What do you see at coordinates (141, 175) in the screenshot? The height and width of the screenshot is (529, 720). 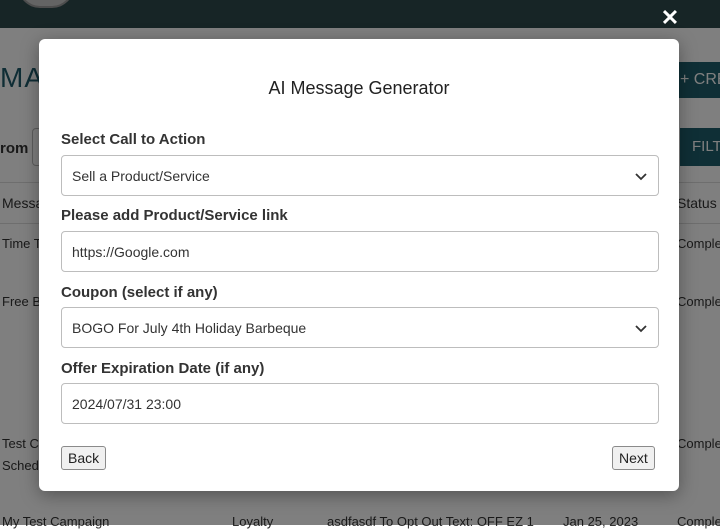 I see `call-to-action-value: Sell a Product/Service` at bounding box center [141, 175].